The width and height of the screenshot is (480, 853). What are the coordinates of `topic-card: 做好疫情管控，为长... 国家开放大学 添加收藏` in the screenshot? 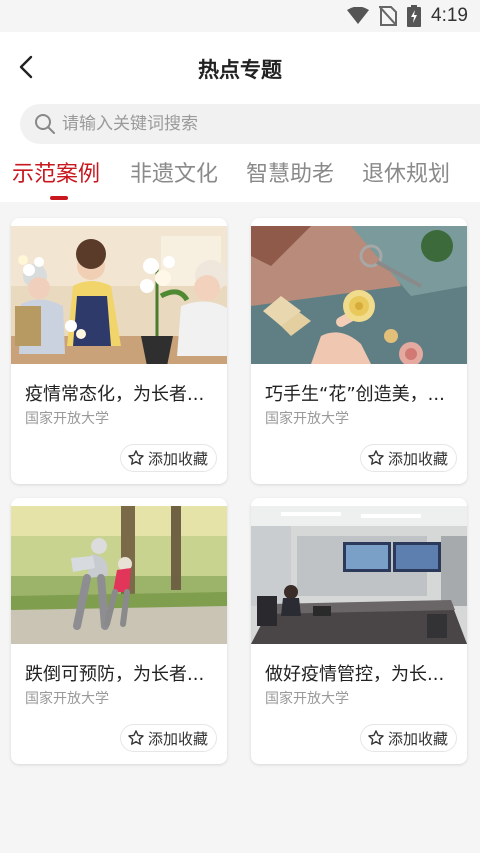 It's located at (359, 631).